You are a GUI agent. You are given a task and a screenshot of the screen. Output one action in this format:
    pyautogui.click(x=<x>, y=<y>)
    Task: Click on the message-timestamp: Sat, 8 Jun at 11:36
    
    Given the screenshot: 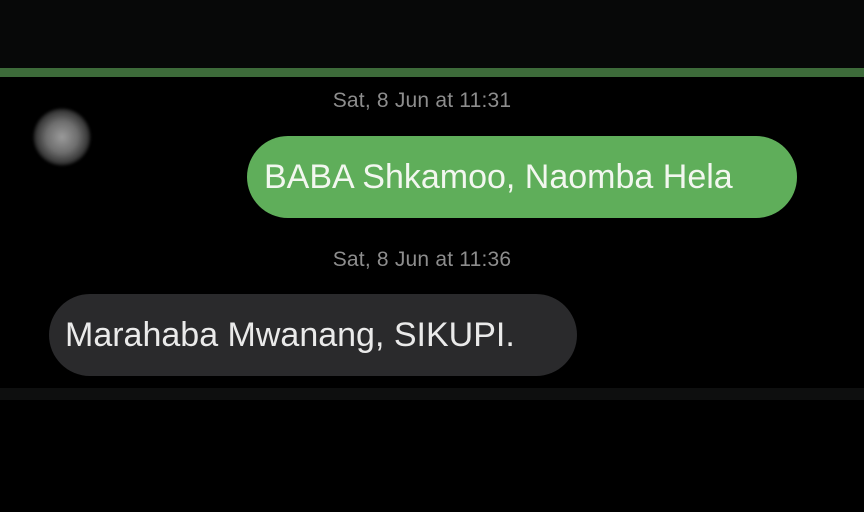 What is the action you would take?
    pyautogui.click(x=422, y=259)
    